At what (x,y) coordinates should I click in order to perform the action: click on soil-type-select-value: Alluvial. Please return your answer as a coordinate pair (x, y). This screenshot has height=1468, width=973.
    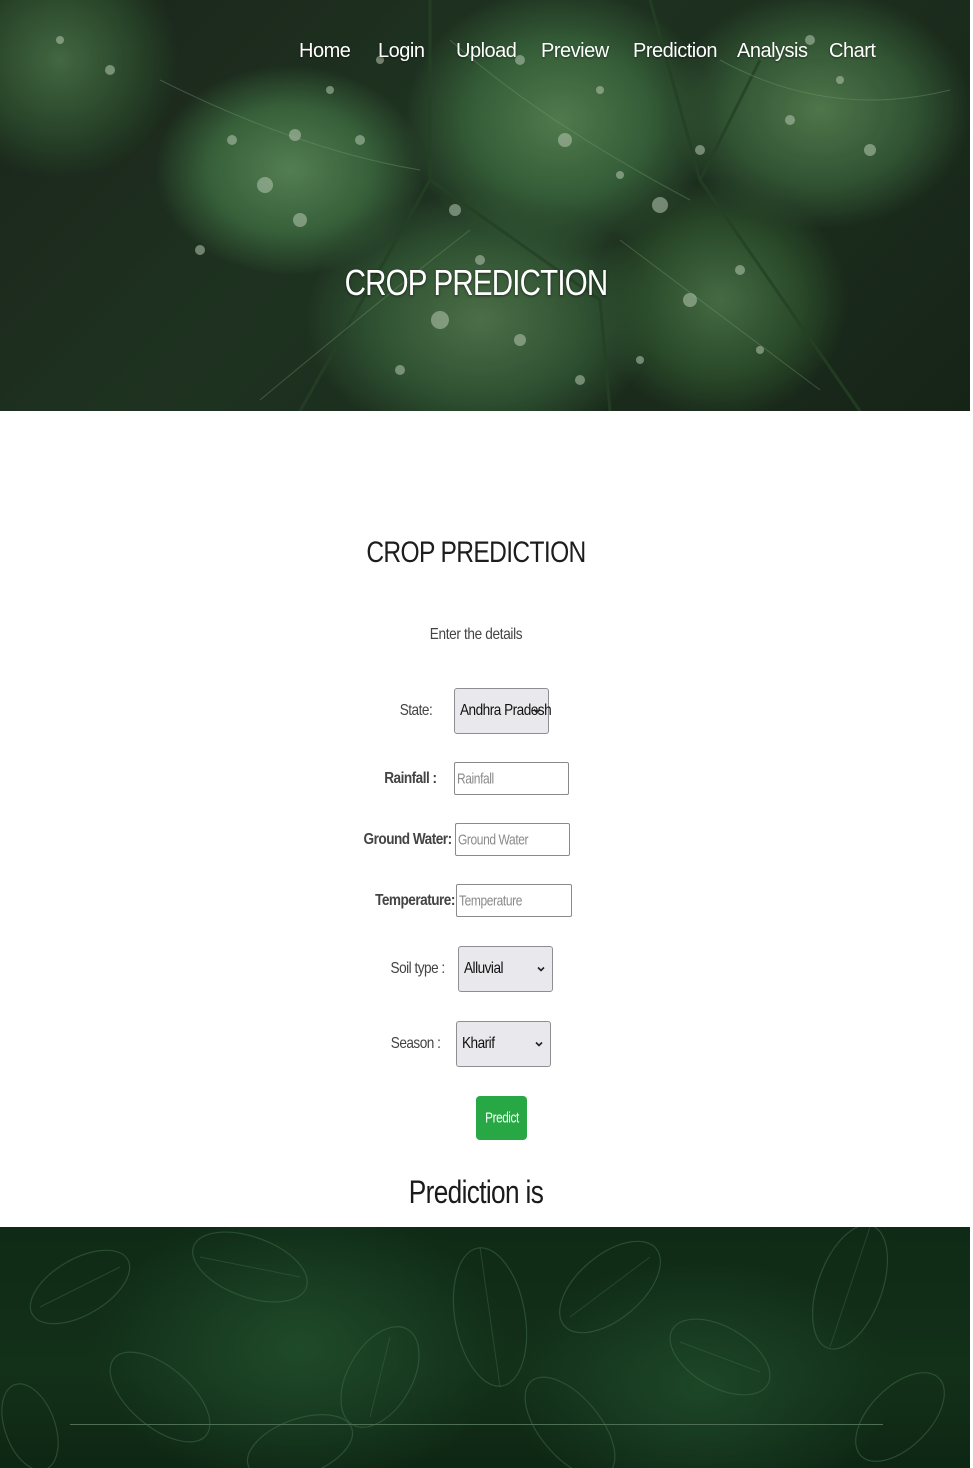
    Looking at the image, I should click on (484, 968).